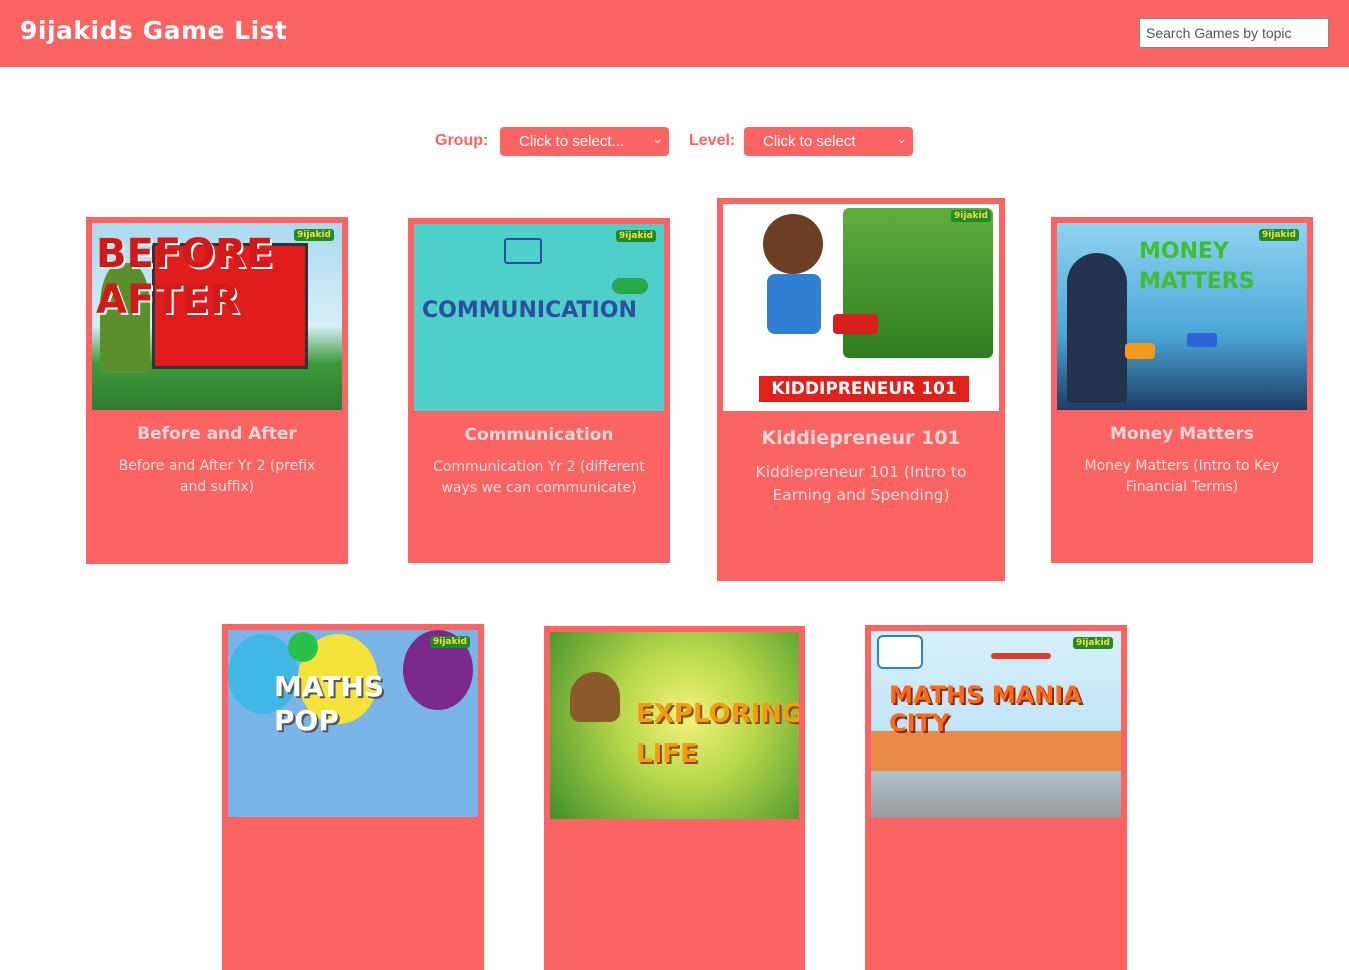 The height and width of the screenshot is (970, 1349). What do you see at coordinates (1182, 316) in the screenshot?
I see `game-thumbnail: MONEY MATTERS 9ijakid` at bounding box center [1182, 316].